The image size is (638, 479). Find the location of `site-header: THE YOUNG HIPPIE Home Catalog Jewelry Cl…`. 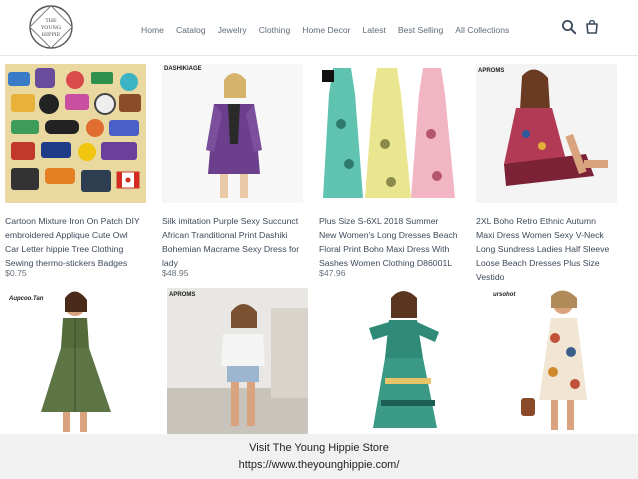

site-header: THE YOUNG HIPPIE Home Catalog Jewelry Cl… is located at coordinates (319, 28).